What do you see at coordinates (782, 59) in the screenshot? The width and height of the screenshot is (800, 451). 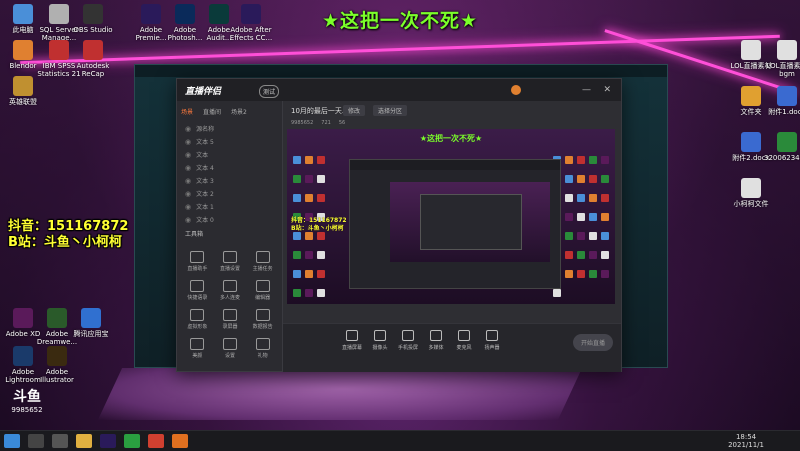 I see `desktop-icon: LOL直播素材bgm` at bounding box center [782, 59].